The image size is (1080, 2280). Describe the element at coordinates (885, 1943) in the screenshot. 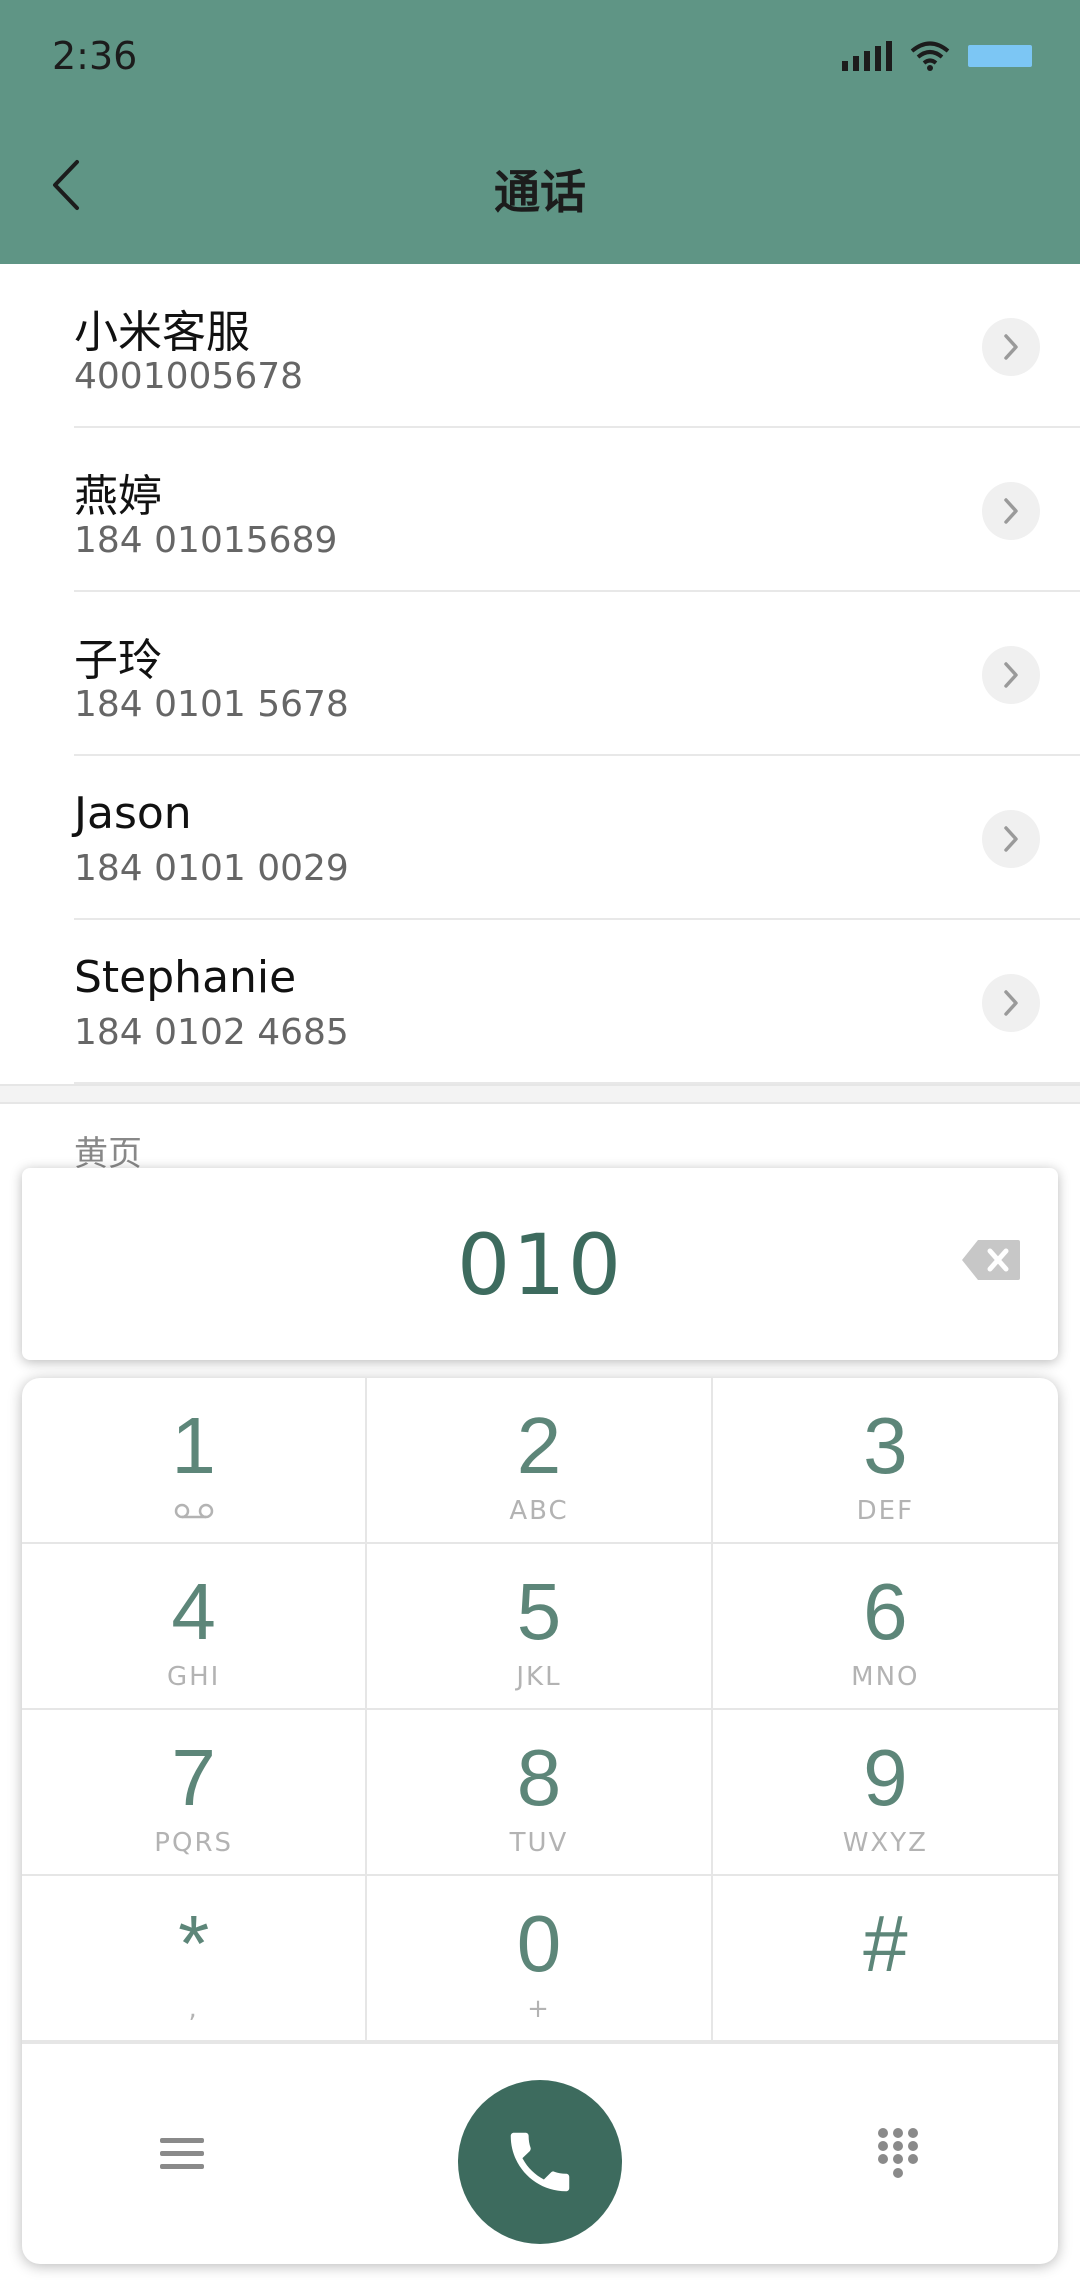

I see `key-digit: #` at that location.